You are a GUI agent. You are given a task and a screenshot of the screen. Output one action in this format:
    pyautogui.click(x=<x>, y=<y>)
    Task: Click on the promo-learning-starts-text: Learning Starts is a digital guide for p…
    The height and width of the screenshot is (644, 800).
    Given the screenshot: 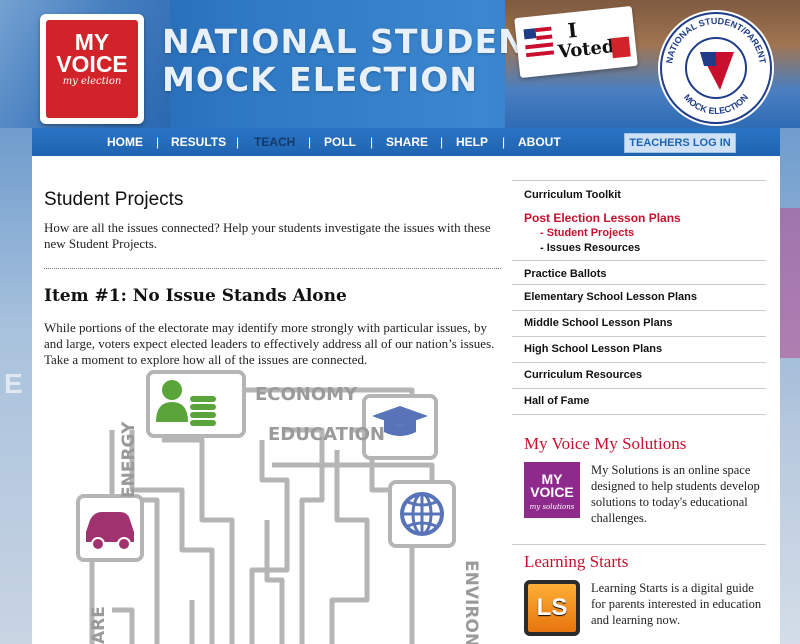 What is the action you would take?
    pyautogui.click(x=676, y=604)
    